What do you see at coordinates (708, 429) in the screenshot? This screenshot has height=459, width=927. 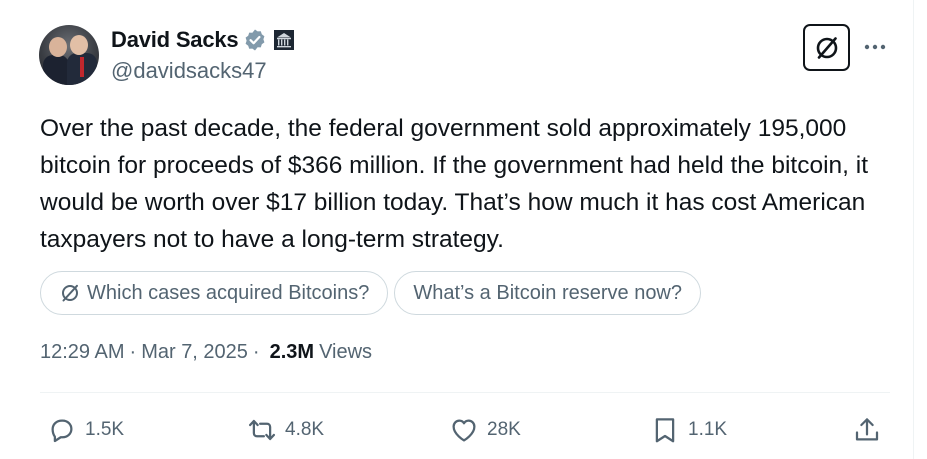 I see `bookmark-count: 1.1K` at bounding box center [708, 429].